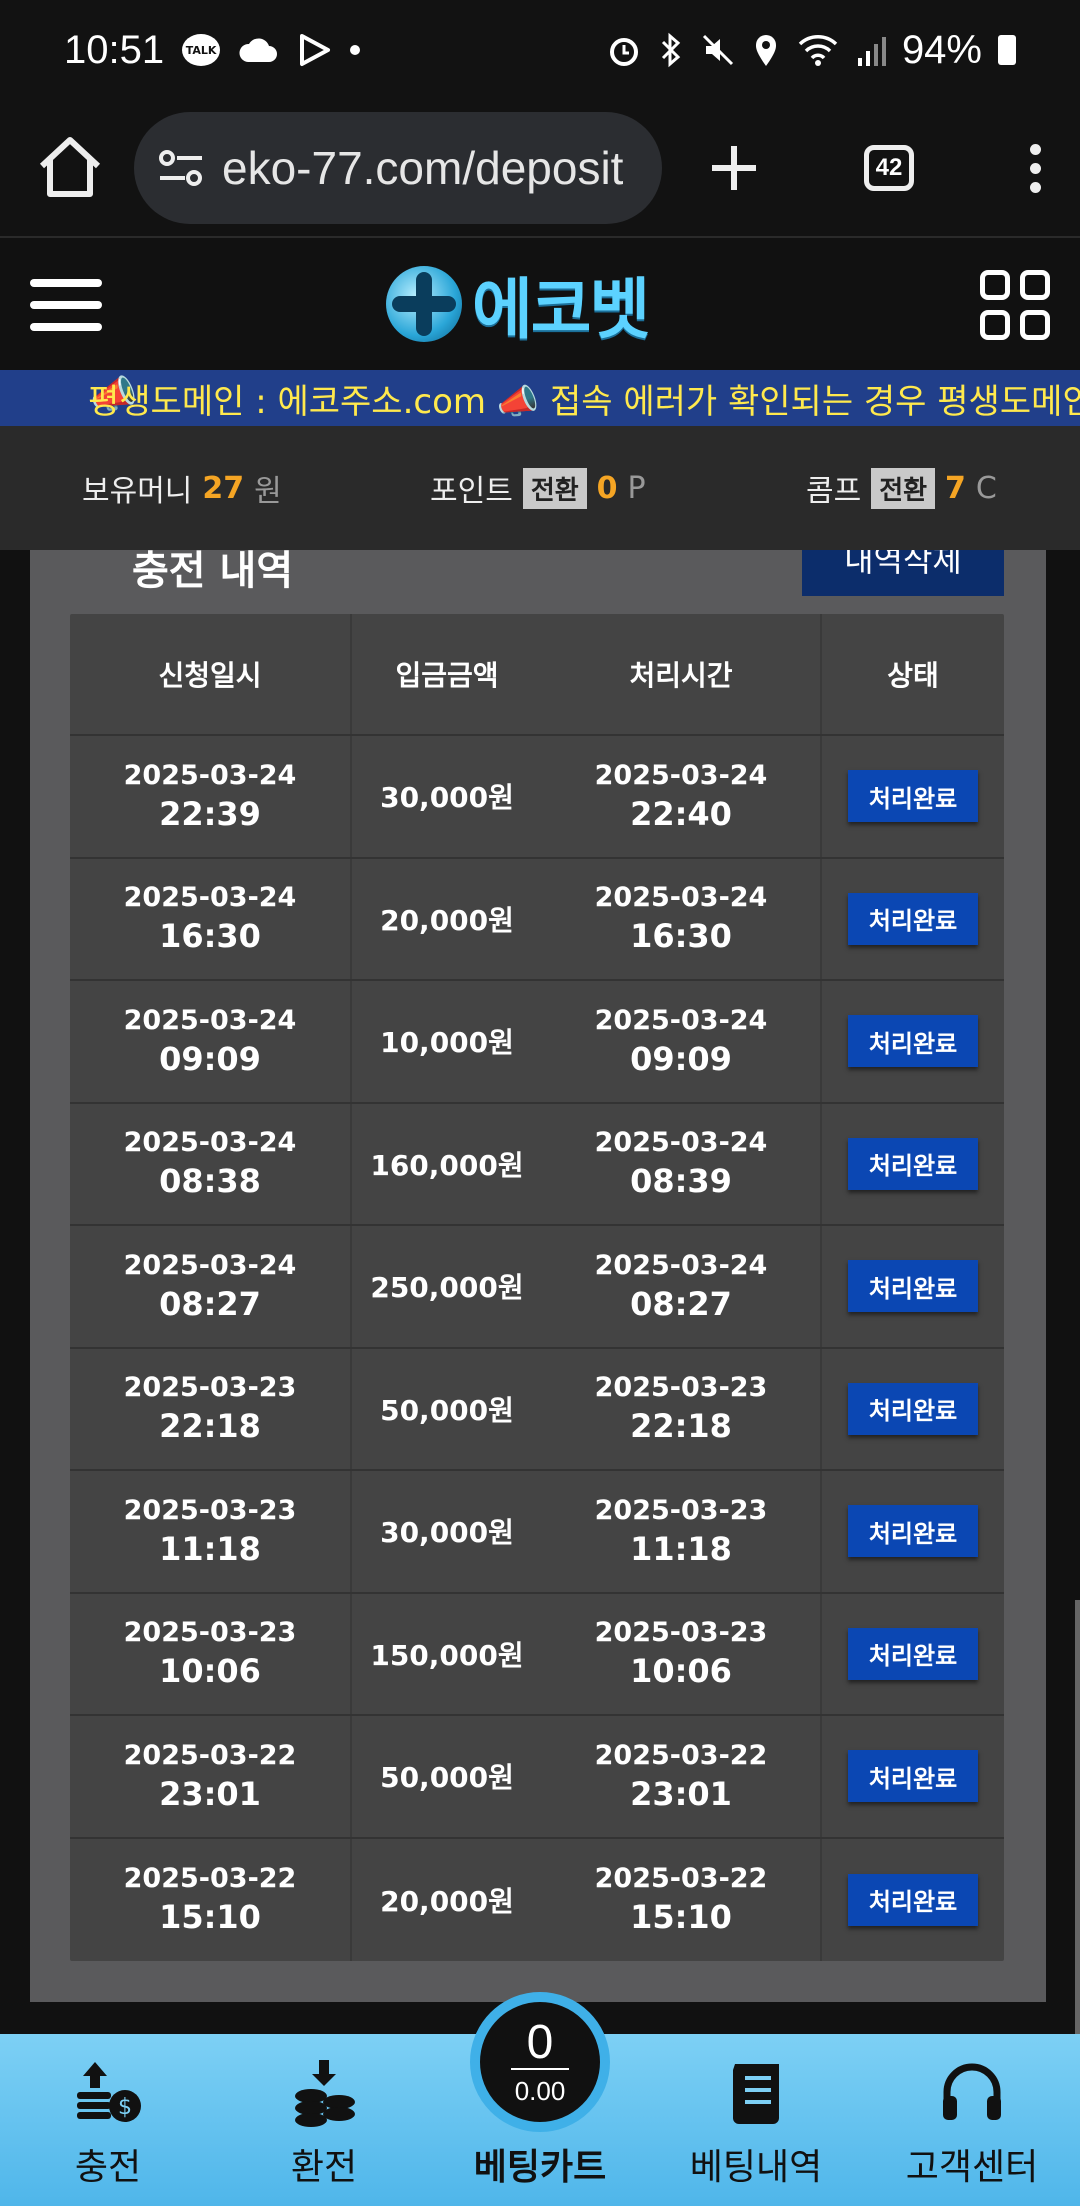 This screenshot has width=1080, height=2206. I want to click on header-processed-time: 처리시간, so click(682, 674).